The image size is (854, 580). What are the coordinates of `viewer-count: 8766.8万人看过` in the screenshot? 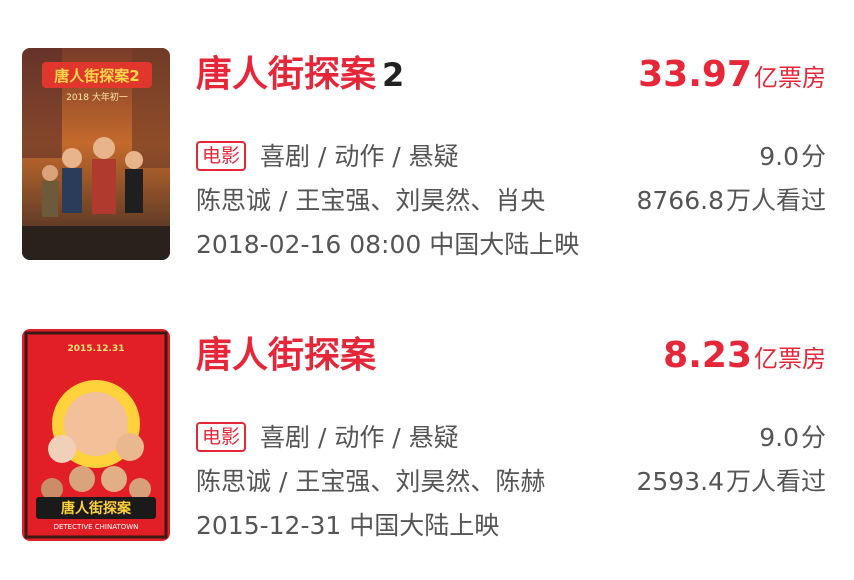 It's located at (732, 201).